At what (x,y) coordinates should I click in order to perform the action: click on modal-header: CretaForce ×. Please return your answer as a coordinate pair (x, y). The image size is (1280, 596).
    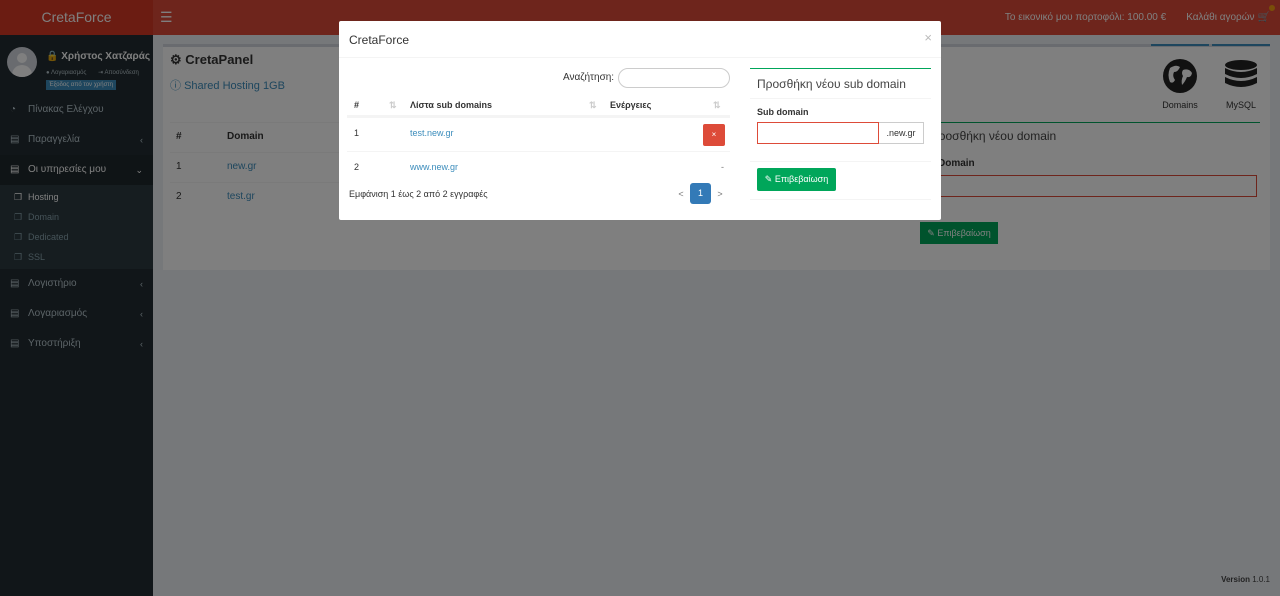
    Looking at the image, I should click on (640, 39).